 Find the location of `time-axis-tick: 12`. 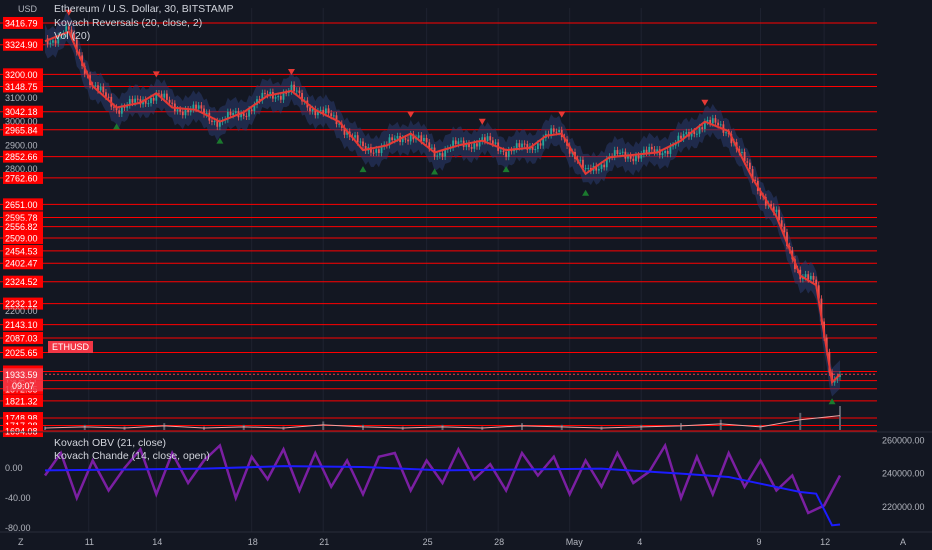

time-axis-tick: 12 is located at coordinates (825, 542).